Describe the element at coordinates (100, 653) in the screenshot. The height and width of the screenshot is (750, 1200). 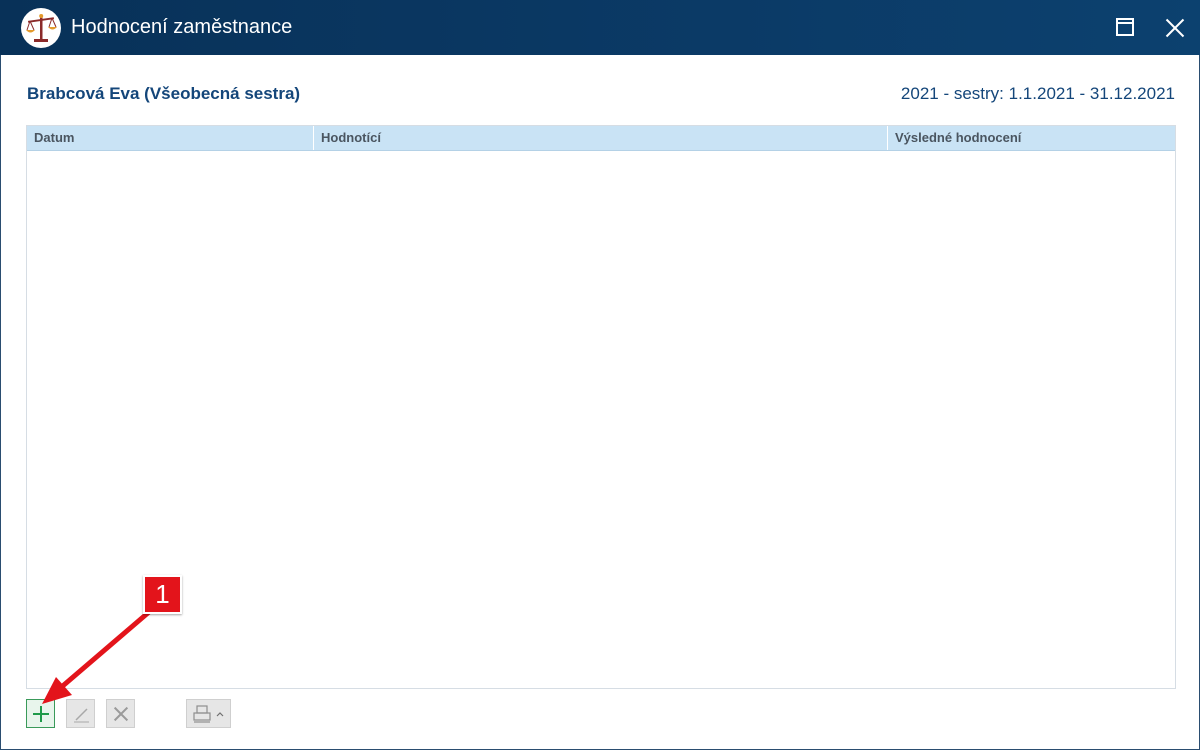
I see `annotation-arrow` at that location.